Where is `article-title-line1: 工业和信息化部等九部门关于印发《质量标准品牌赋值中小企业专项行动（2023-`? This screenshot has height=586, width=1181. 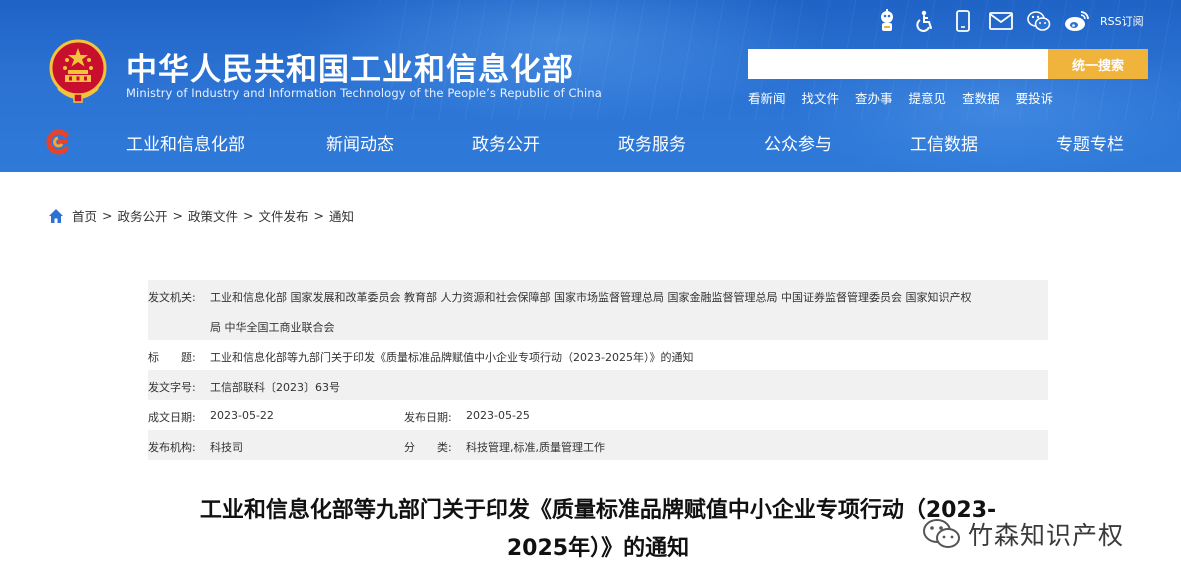
article-title-line1: 工业和信息化部等九部门关于印发《质量标准品牌赋值中小企业专项行动（2023- is located at coordinates (598, 510).